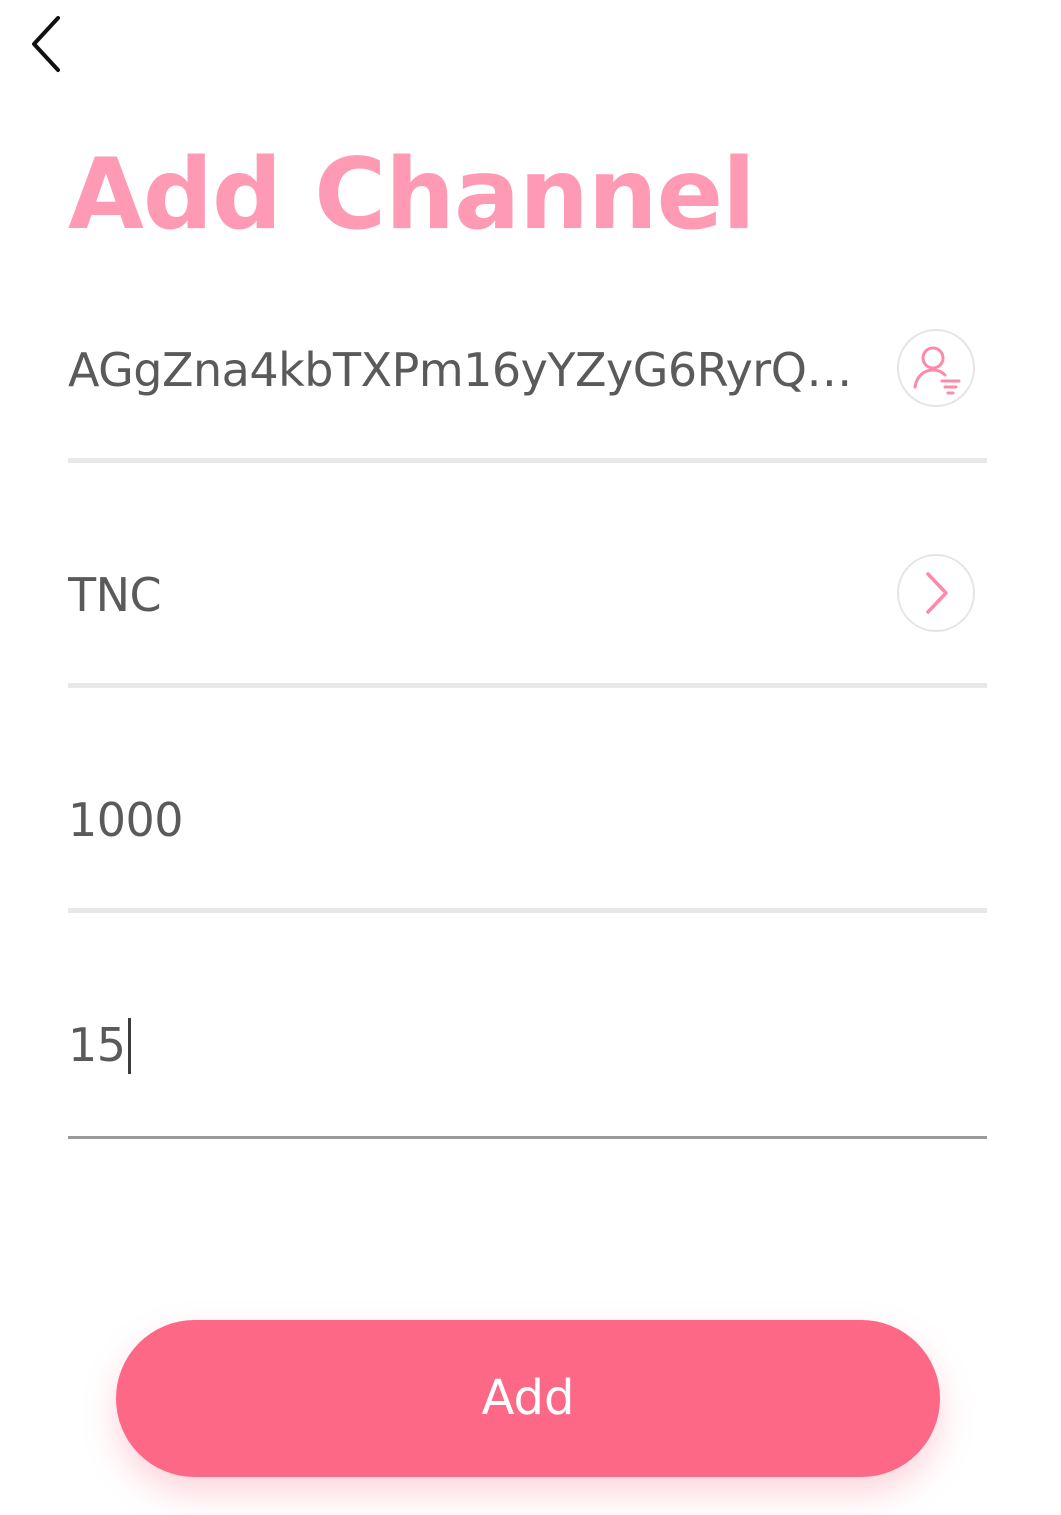 This screenshot has height=1515, width=1061. What do you see at coordinates (129, 1045) in the screenshot?
I see `text-cursor` at bounding box center [129, 1045].